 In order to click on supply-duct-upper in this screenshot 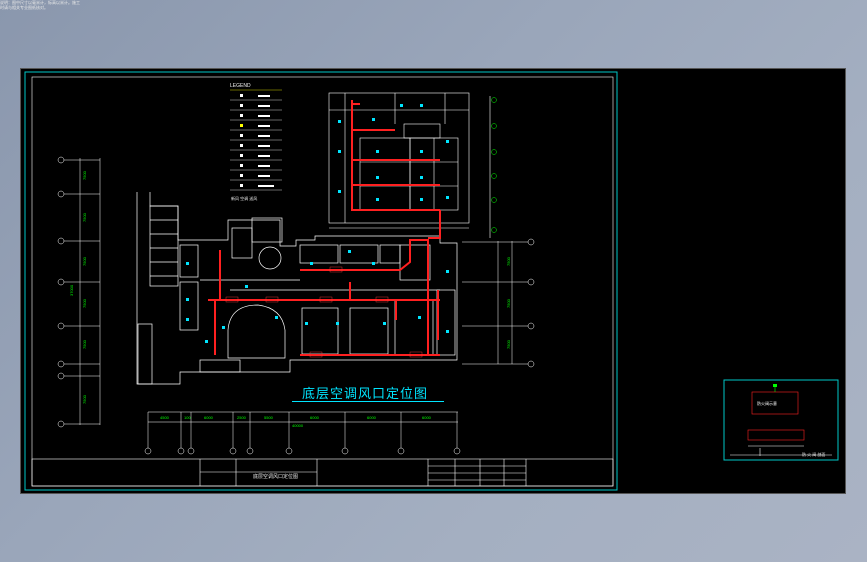, I will do `click(396, 169)`.